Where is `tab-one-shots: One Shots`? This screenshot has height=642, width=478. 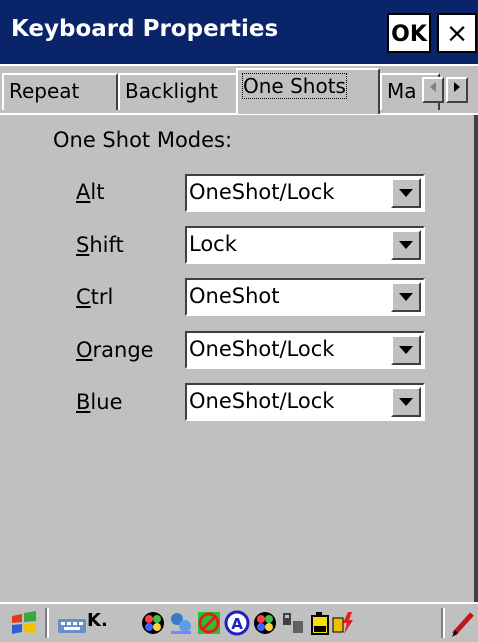
tab-one-shots: One Shots is located at coordinates (308, 91).